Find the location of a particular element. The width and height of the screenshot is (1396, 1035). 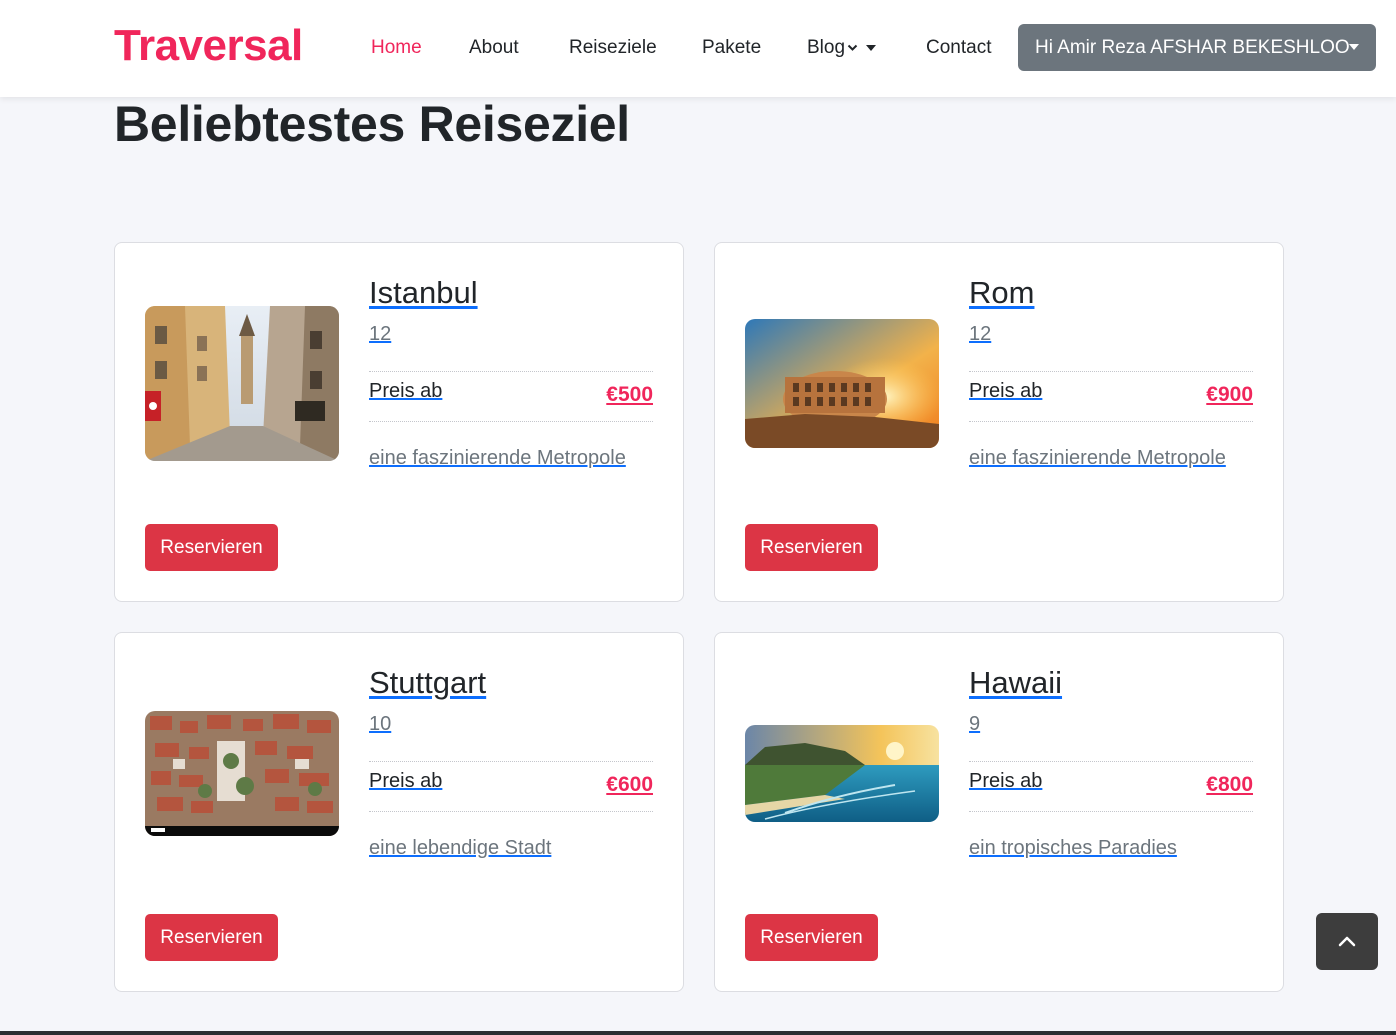

nav-home: Home is located at coordinates (396, 48).